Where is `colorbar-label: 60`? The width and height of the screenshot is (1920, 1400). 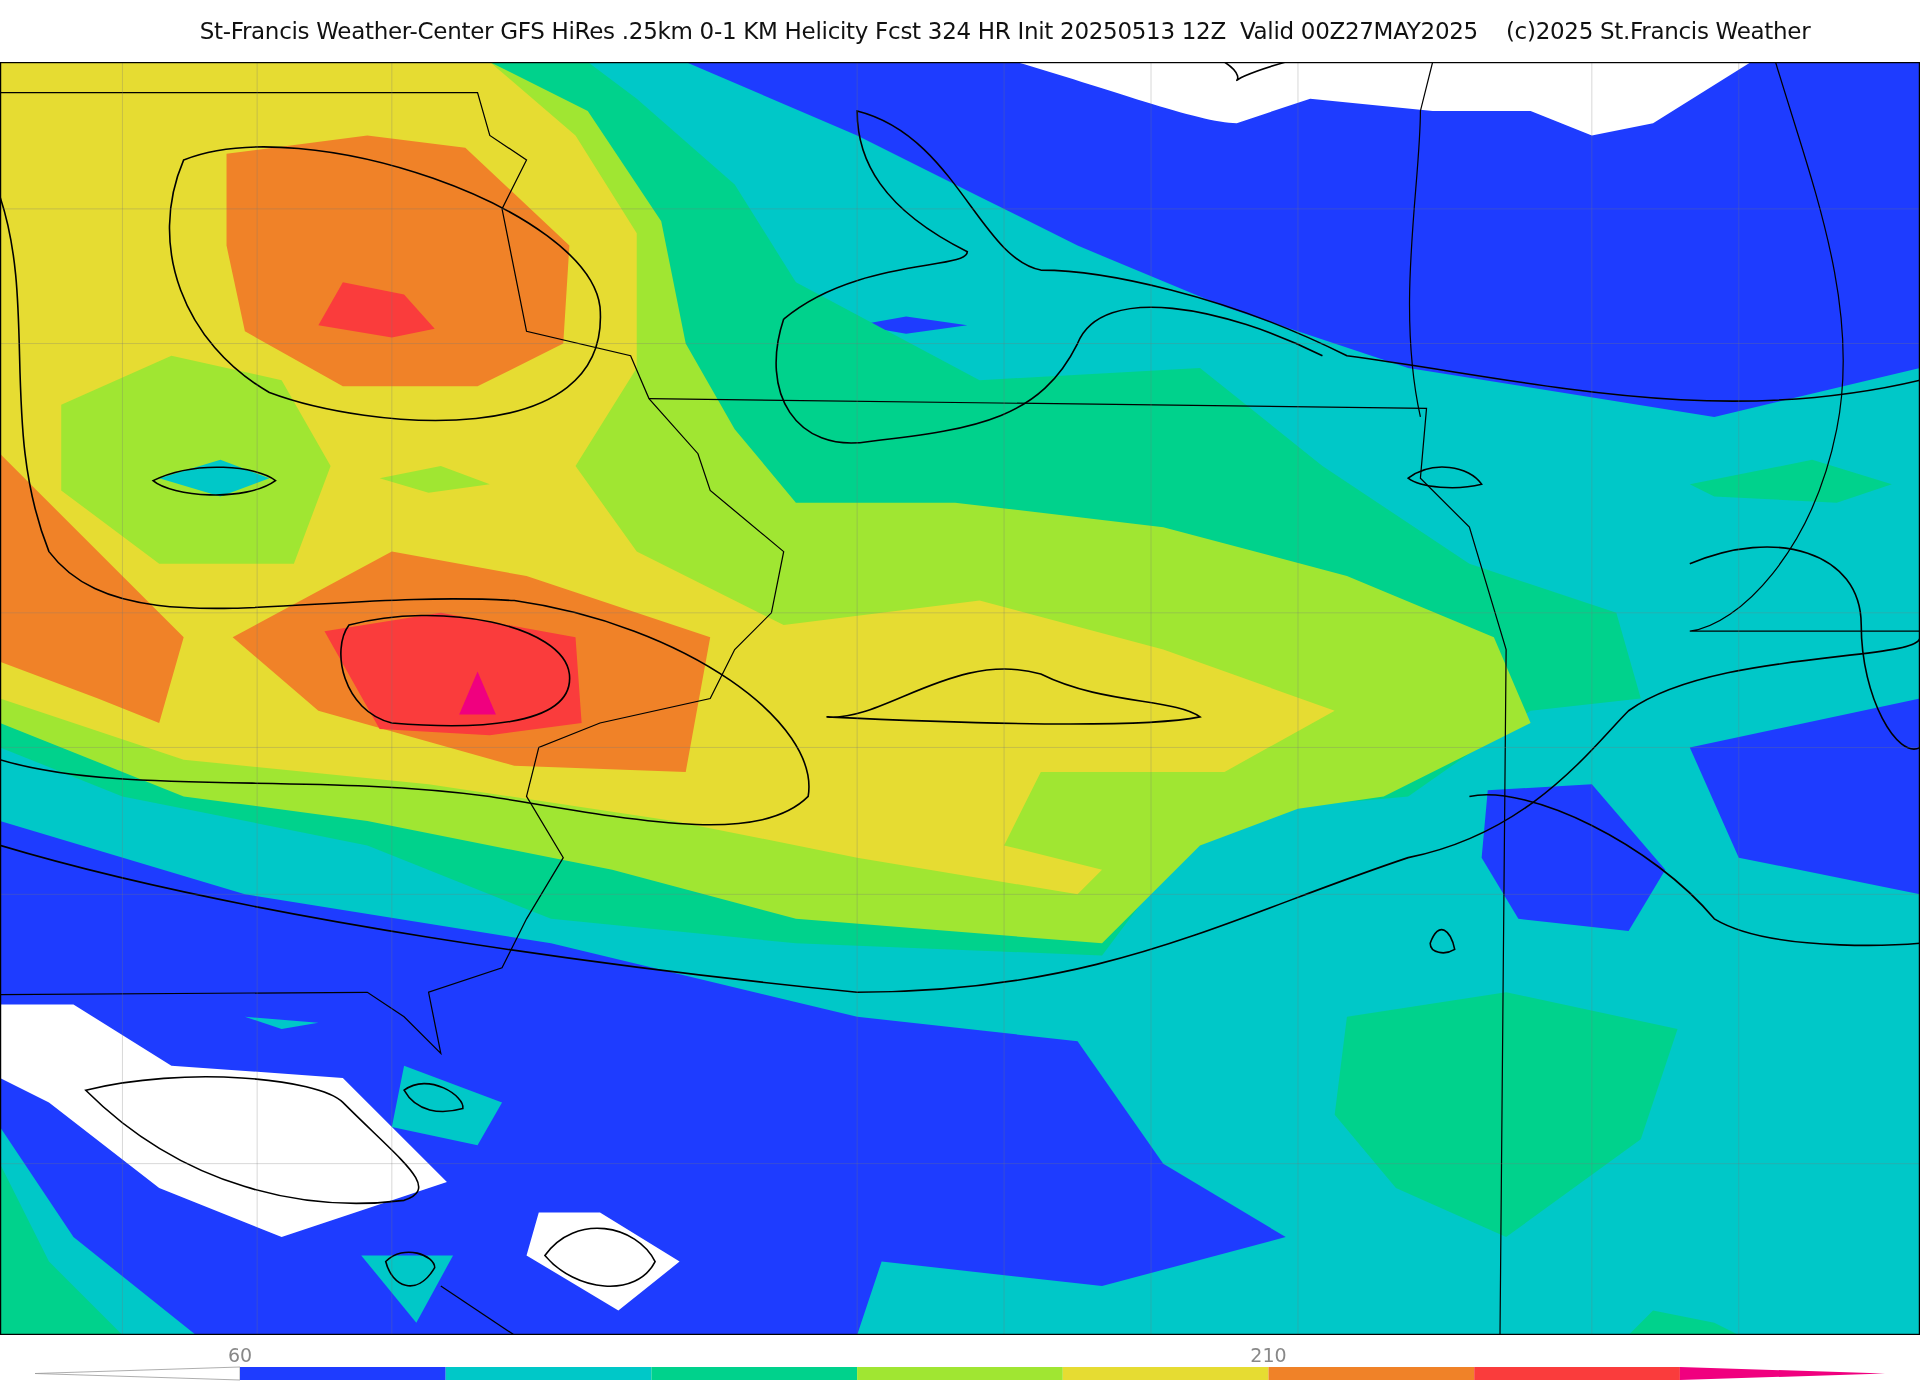
colorbar-label: 60 is located at coordinates (240, 1355).